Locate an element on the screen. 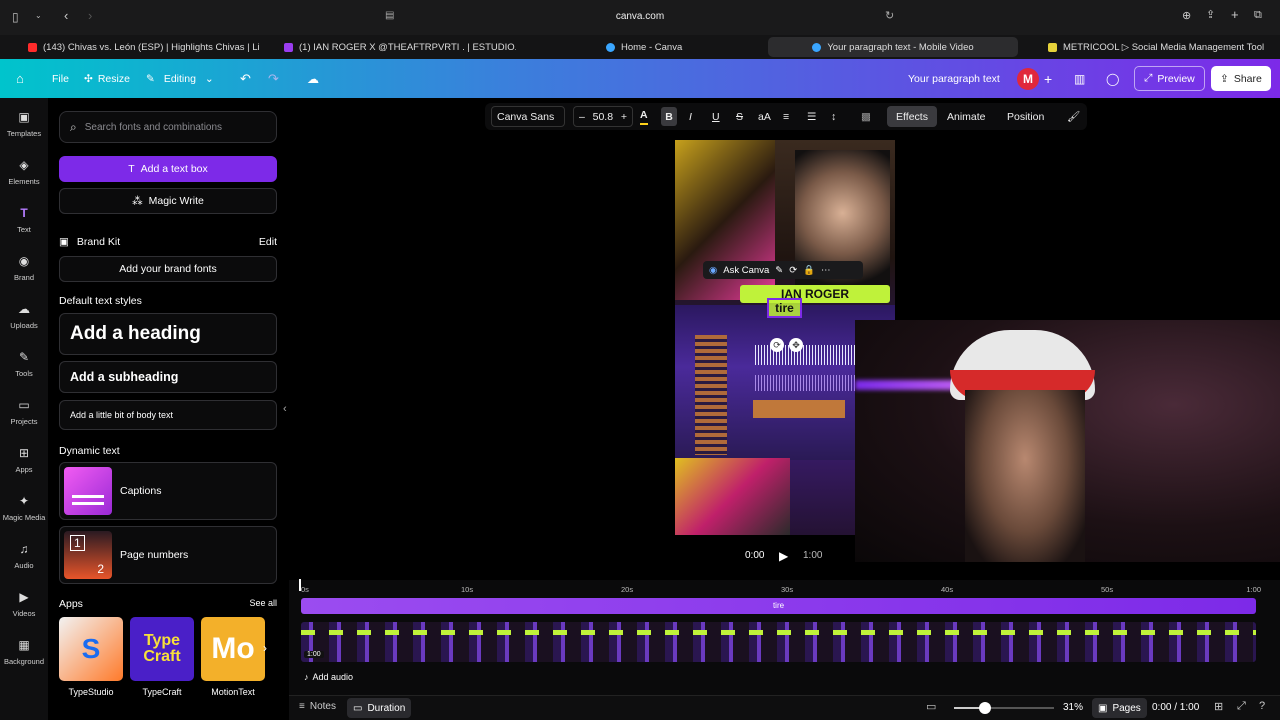 The width and height of the screenshot is (1280, 720). minus-icon: – is located at coordinates (582, 117).